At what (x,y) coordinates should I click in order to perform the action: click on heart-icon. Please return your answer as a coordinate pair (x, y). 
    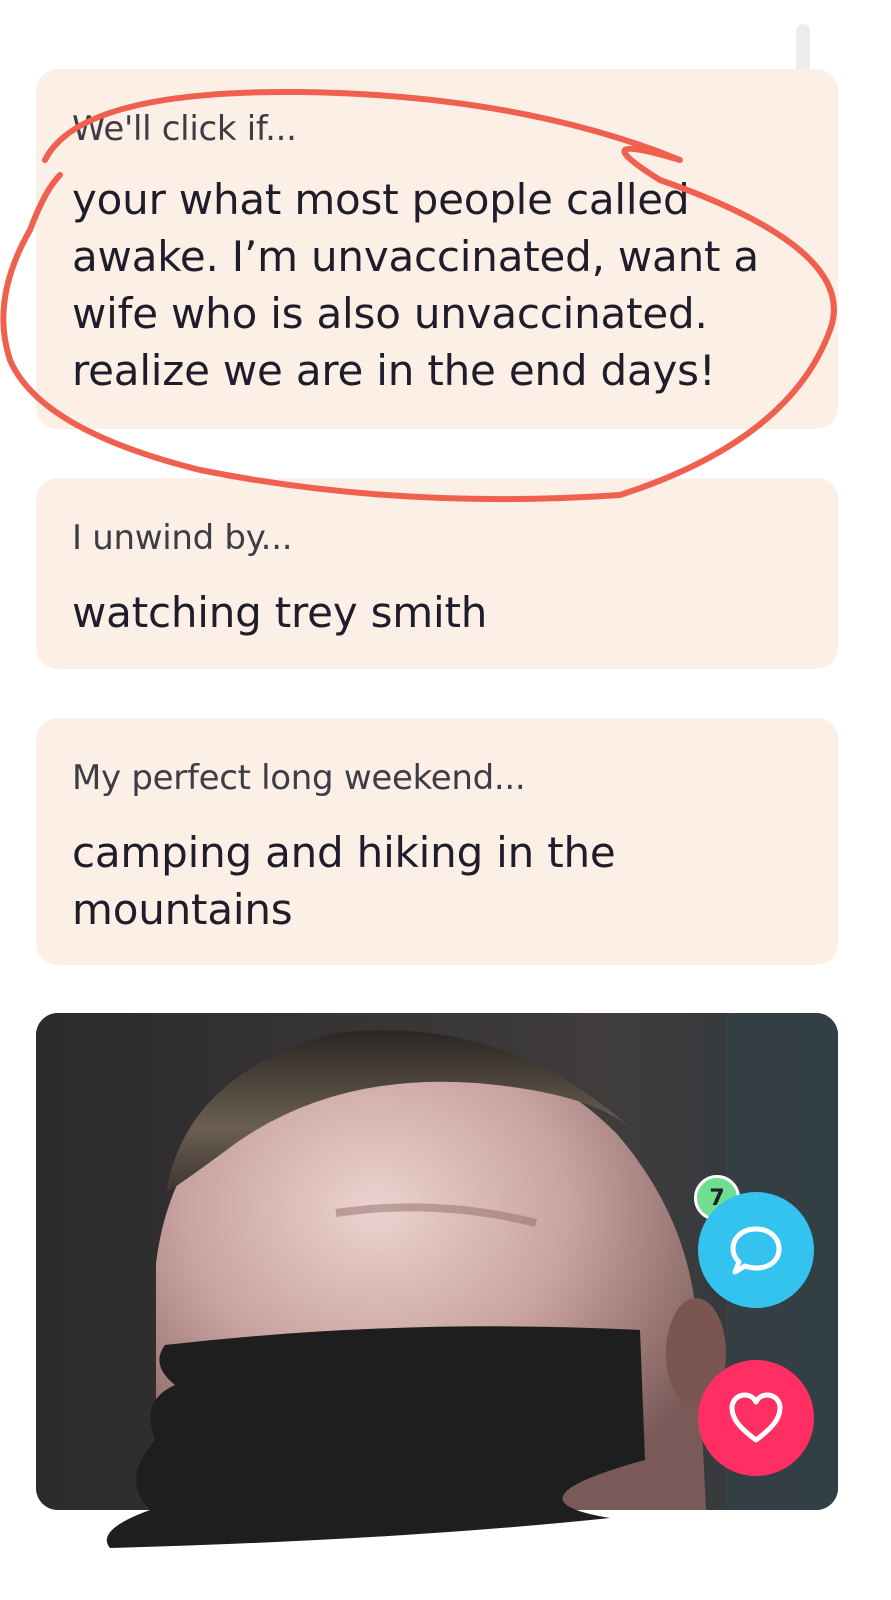
    Looking at the image, I should click on (756, 1417).